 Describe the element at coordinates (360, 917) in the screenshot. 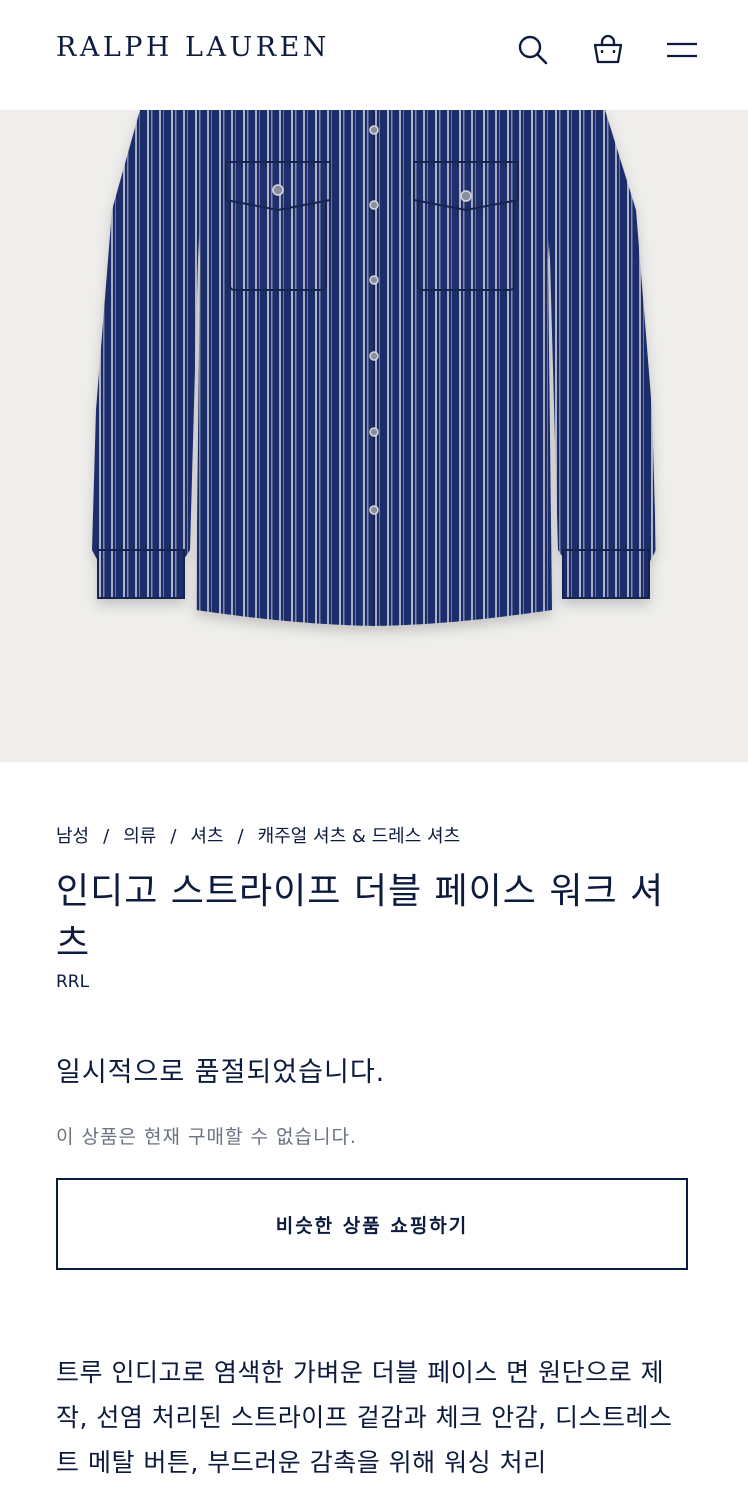

I see `product-title: 인디고 스트라이프 더블 페이스 워크 셔츠` at that location.